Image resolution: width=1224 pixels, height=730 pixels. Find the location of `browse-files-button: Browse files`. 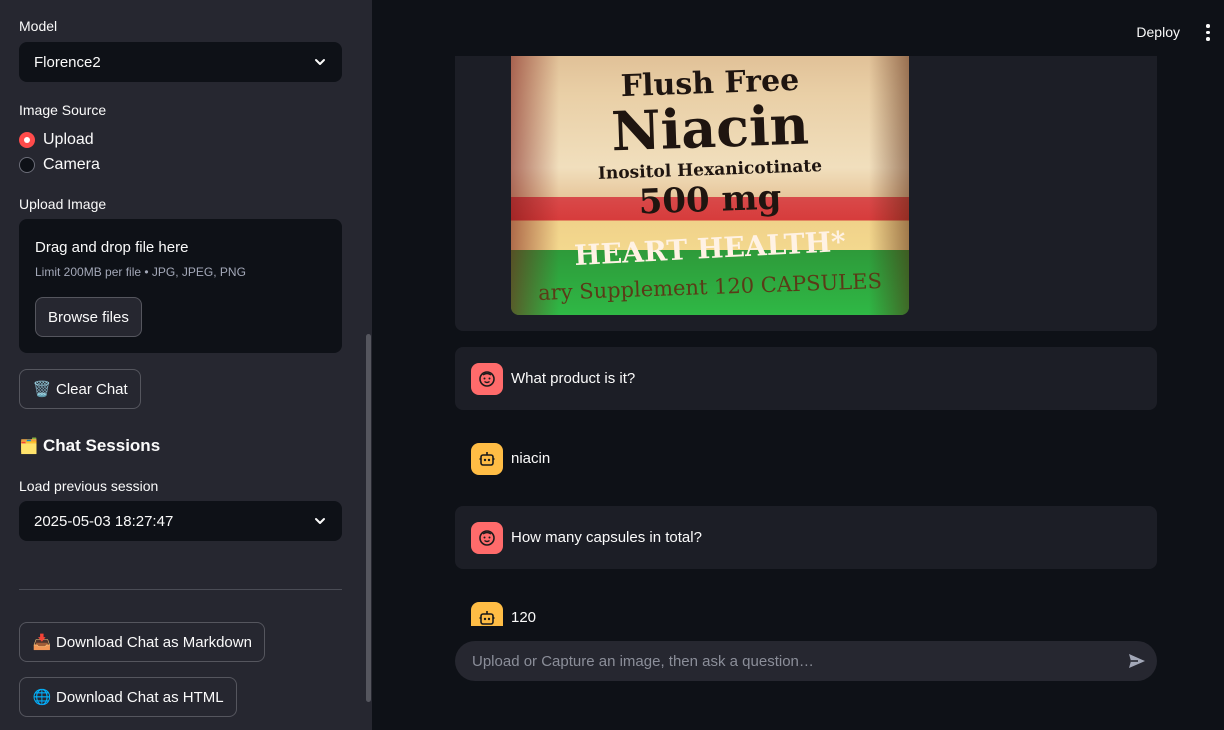

browse-files-button: Browse files is located at coordinates (88, 317).